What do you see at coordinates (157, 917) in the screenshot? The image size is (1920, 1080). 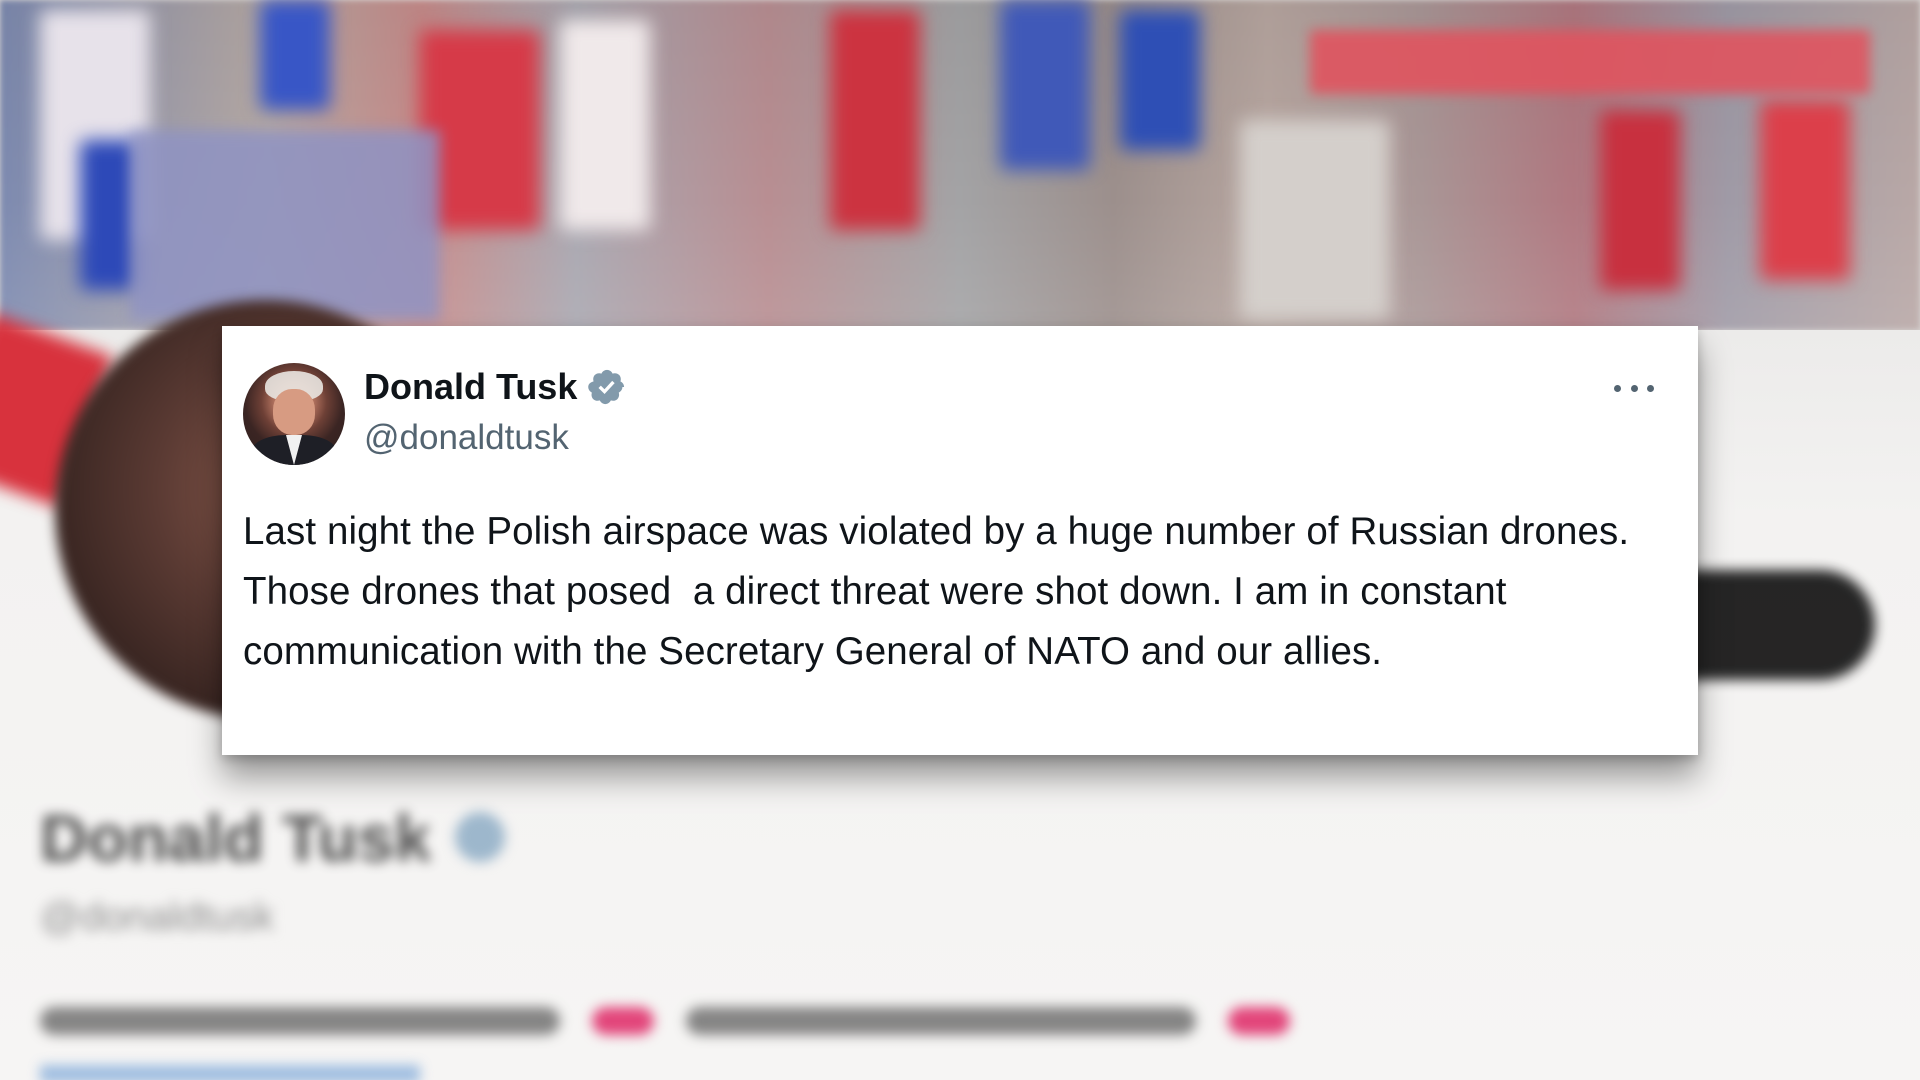 I see `background-profile-handle: @donaldtusk` at bounding box center [157, 917].